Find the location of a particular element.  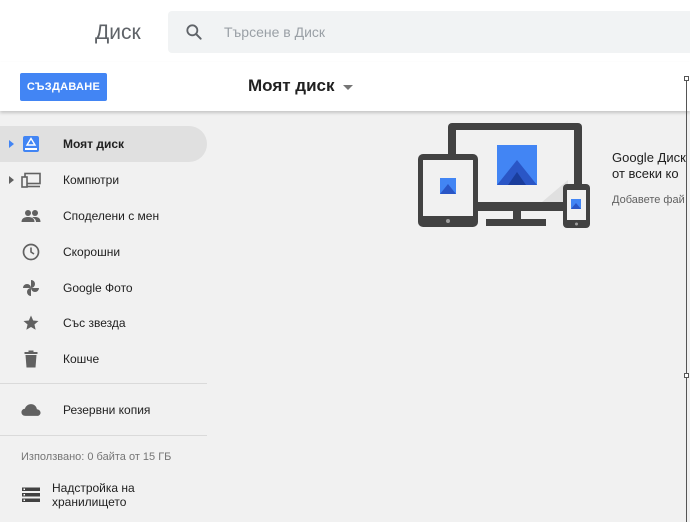

sidebar-item-backups: Резервни копия is located at coordinates (103, 410).